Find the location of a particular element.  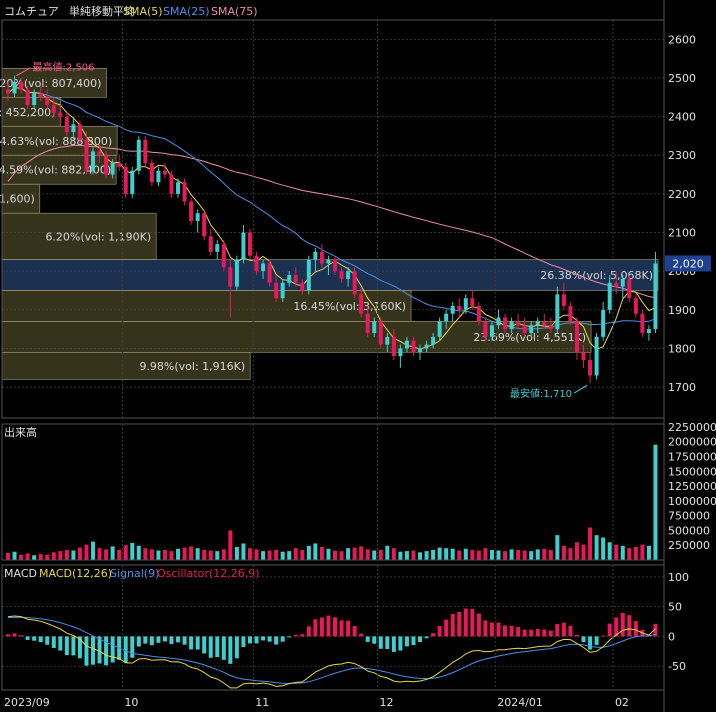

x-tick-label: 12 is located at coordinates (387, 702).